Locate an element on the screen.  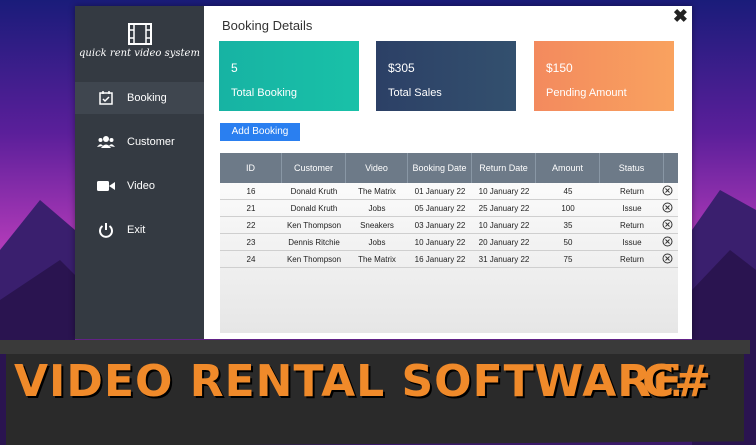
page-title: Booking Details is located at coordinates (267, 25).